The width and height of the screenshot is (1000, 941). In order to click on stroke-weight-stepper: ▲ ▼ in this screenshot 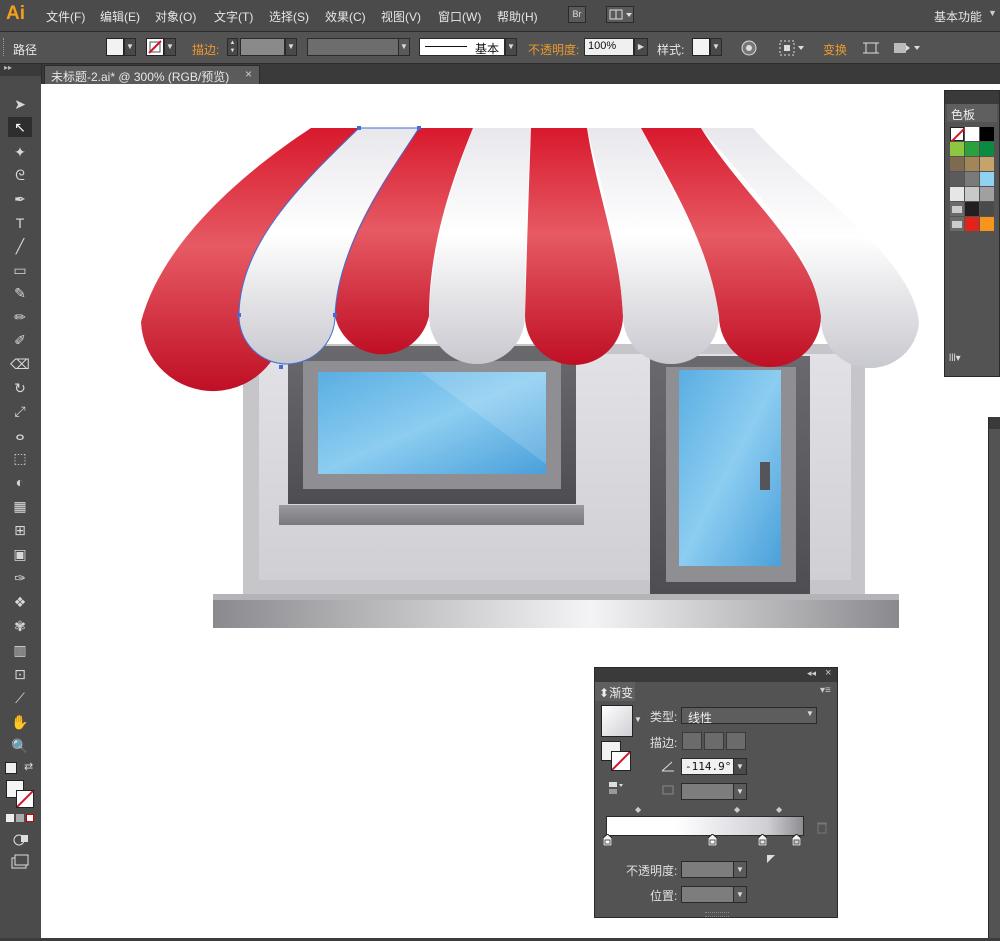, I will do `click(232, 47)`.